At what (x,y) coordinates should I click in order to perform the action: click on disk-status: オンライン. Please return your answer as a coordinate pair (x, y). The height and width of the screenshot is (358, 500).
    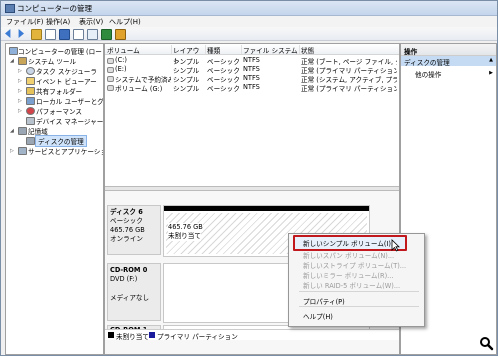
    Looking at the image, I should click on (126, 239).